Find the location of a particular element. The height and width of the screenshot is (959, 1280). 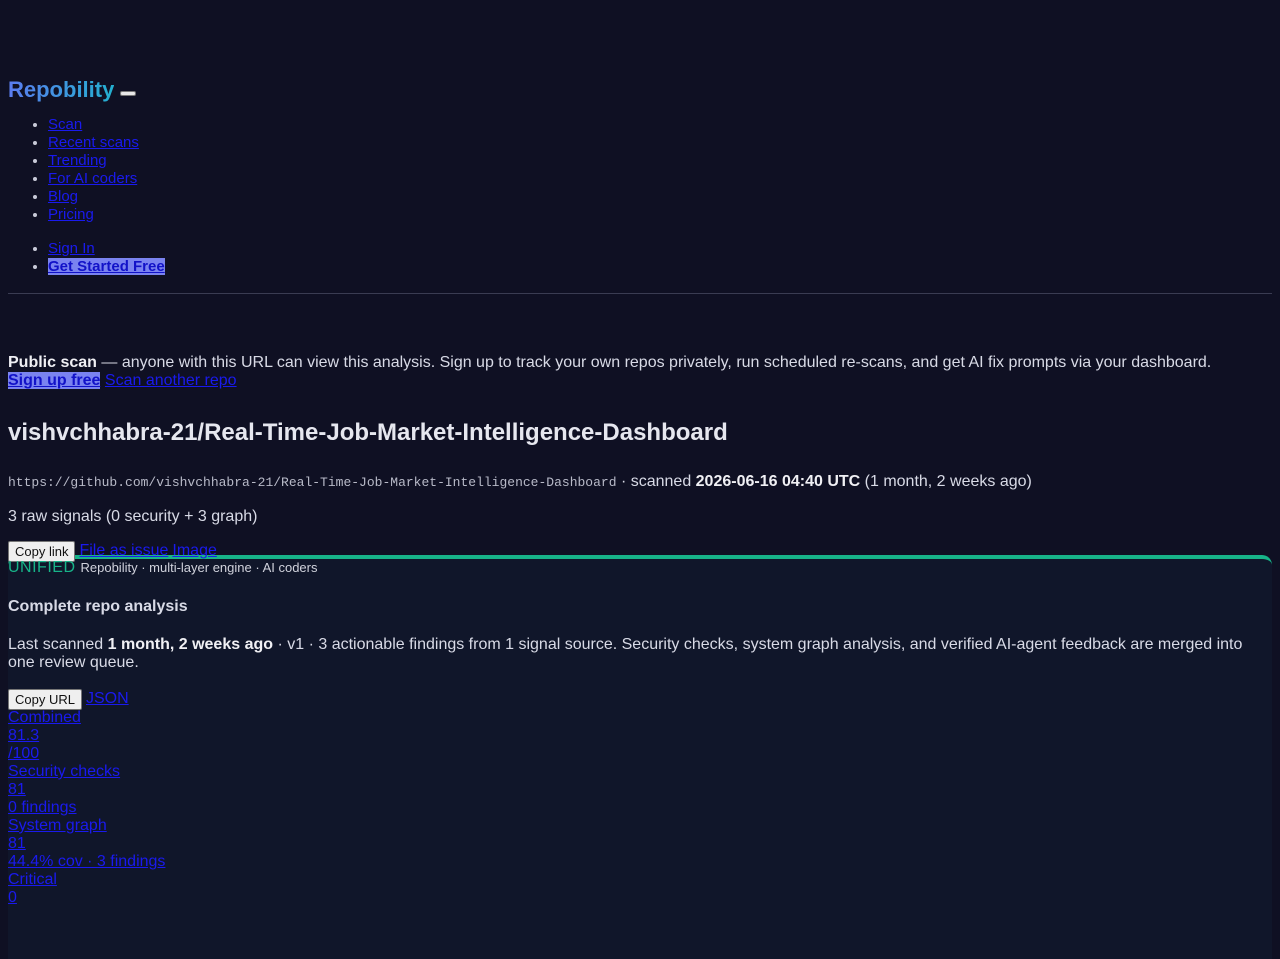

score-combined-sub: /100 is located at coordinates (640, 754).